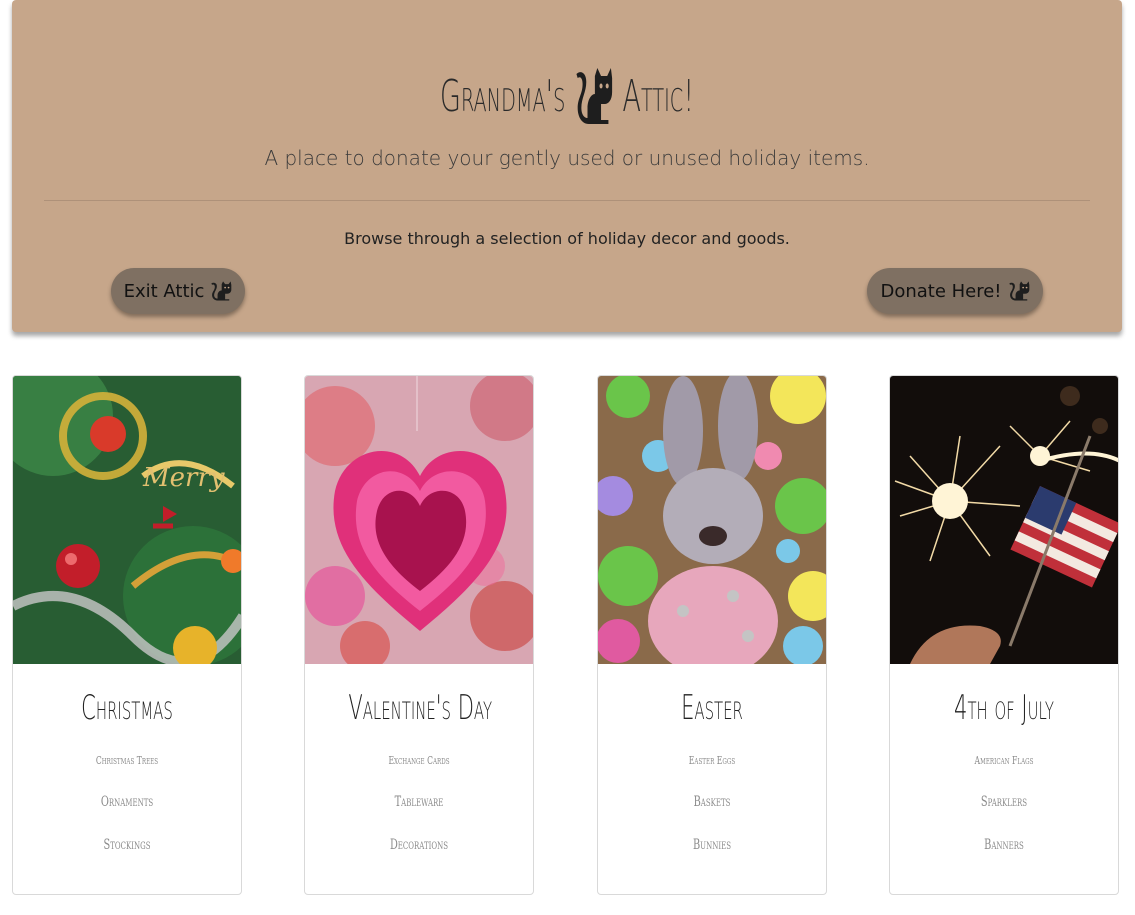  Describe the element at coordinates (419, 760) in the screenshot. I see `card-item-link: Exchange Cards` at that location.